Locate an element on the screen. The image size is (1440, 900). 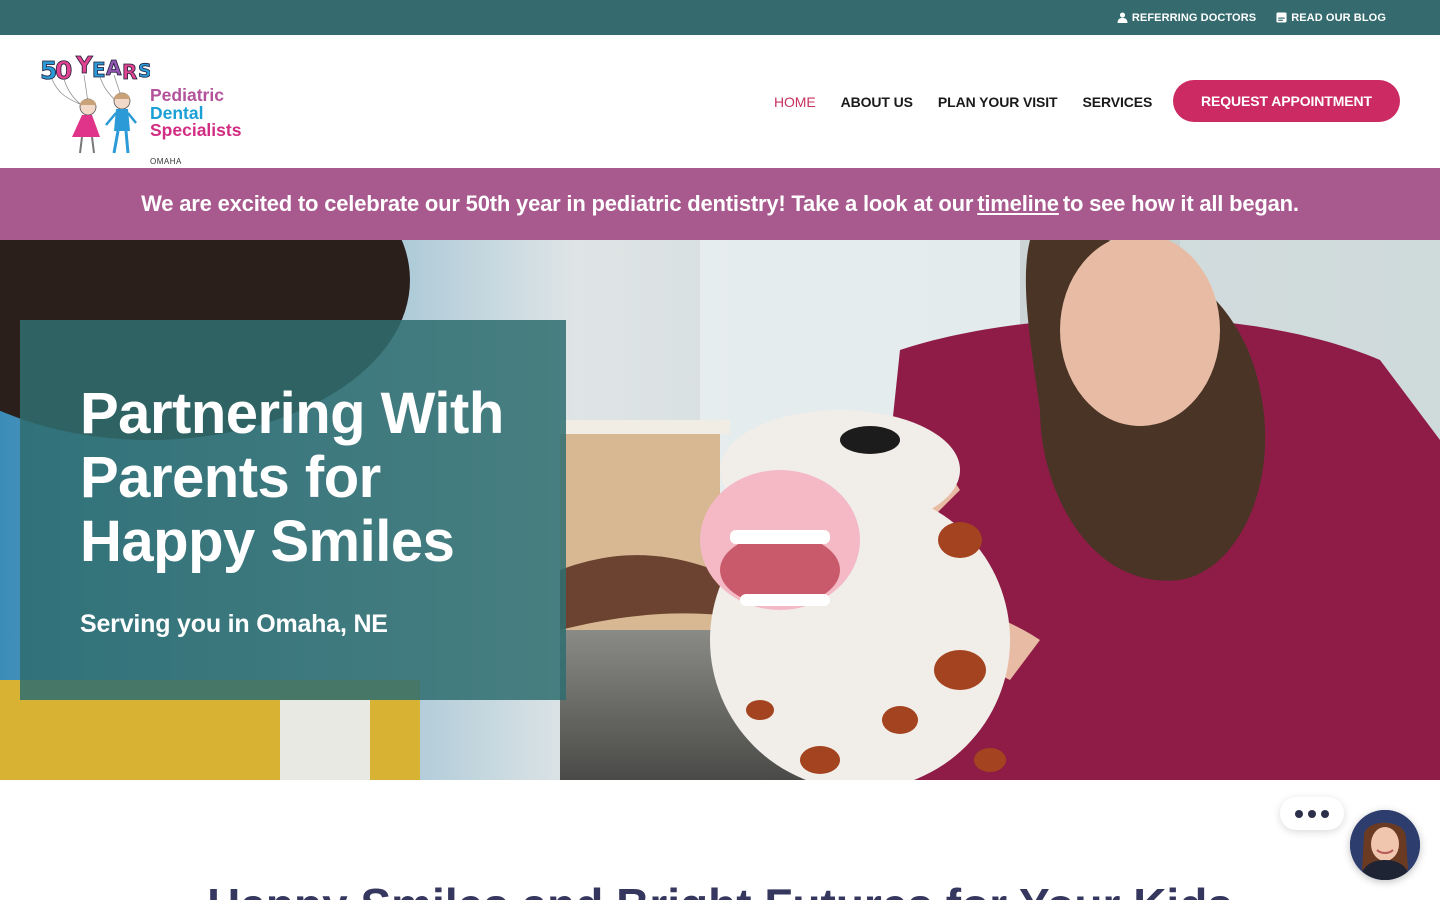
announcement-text-after: to see how it all began. is located at coordinates (1180, 203).